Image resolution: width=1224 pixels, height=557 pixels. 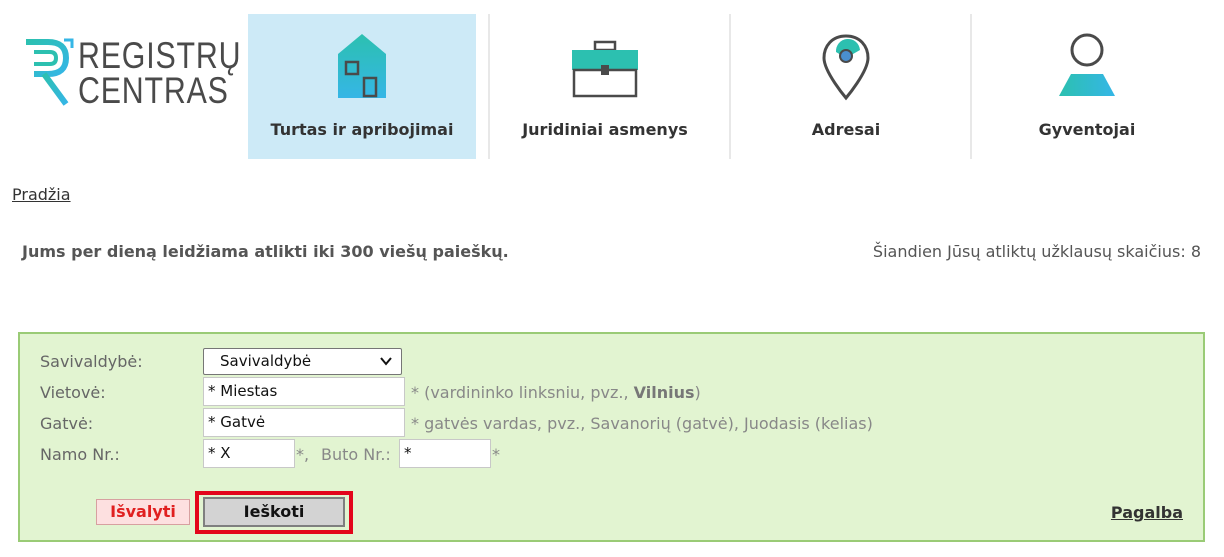 What do you see at coordinates (249, 453) in the screenshot?
I see `house-number-input: * X` at bounding box center [249, 453].